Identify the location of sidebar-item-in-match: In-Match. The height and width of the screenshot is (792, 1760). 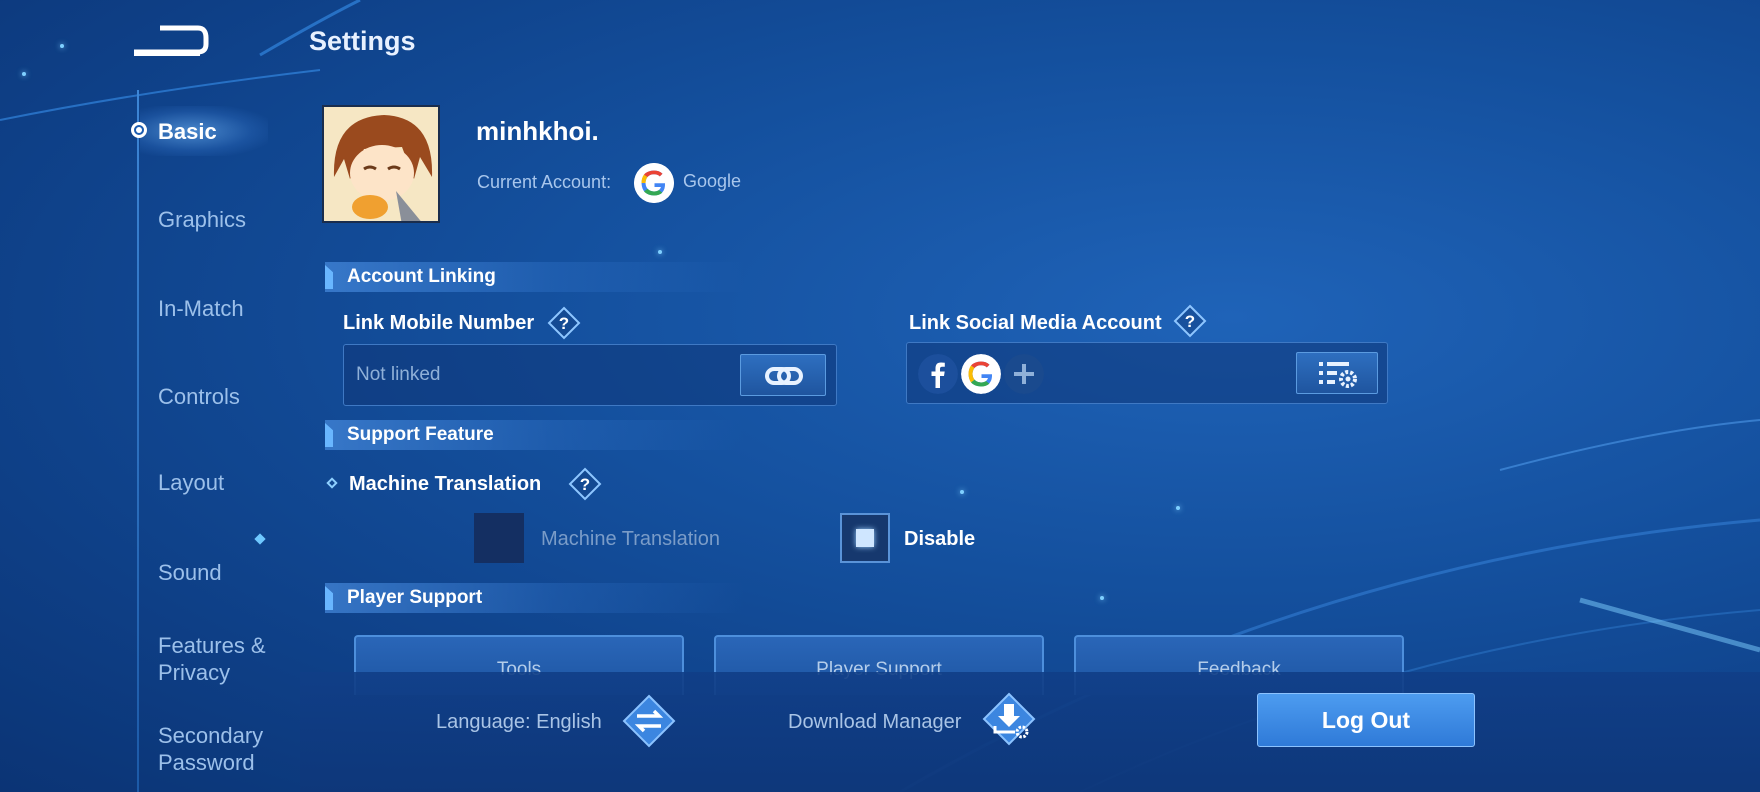
(201, 308).